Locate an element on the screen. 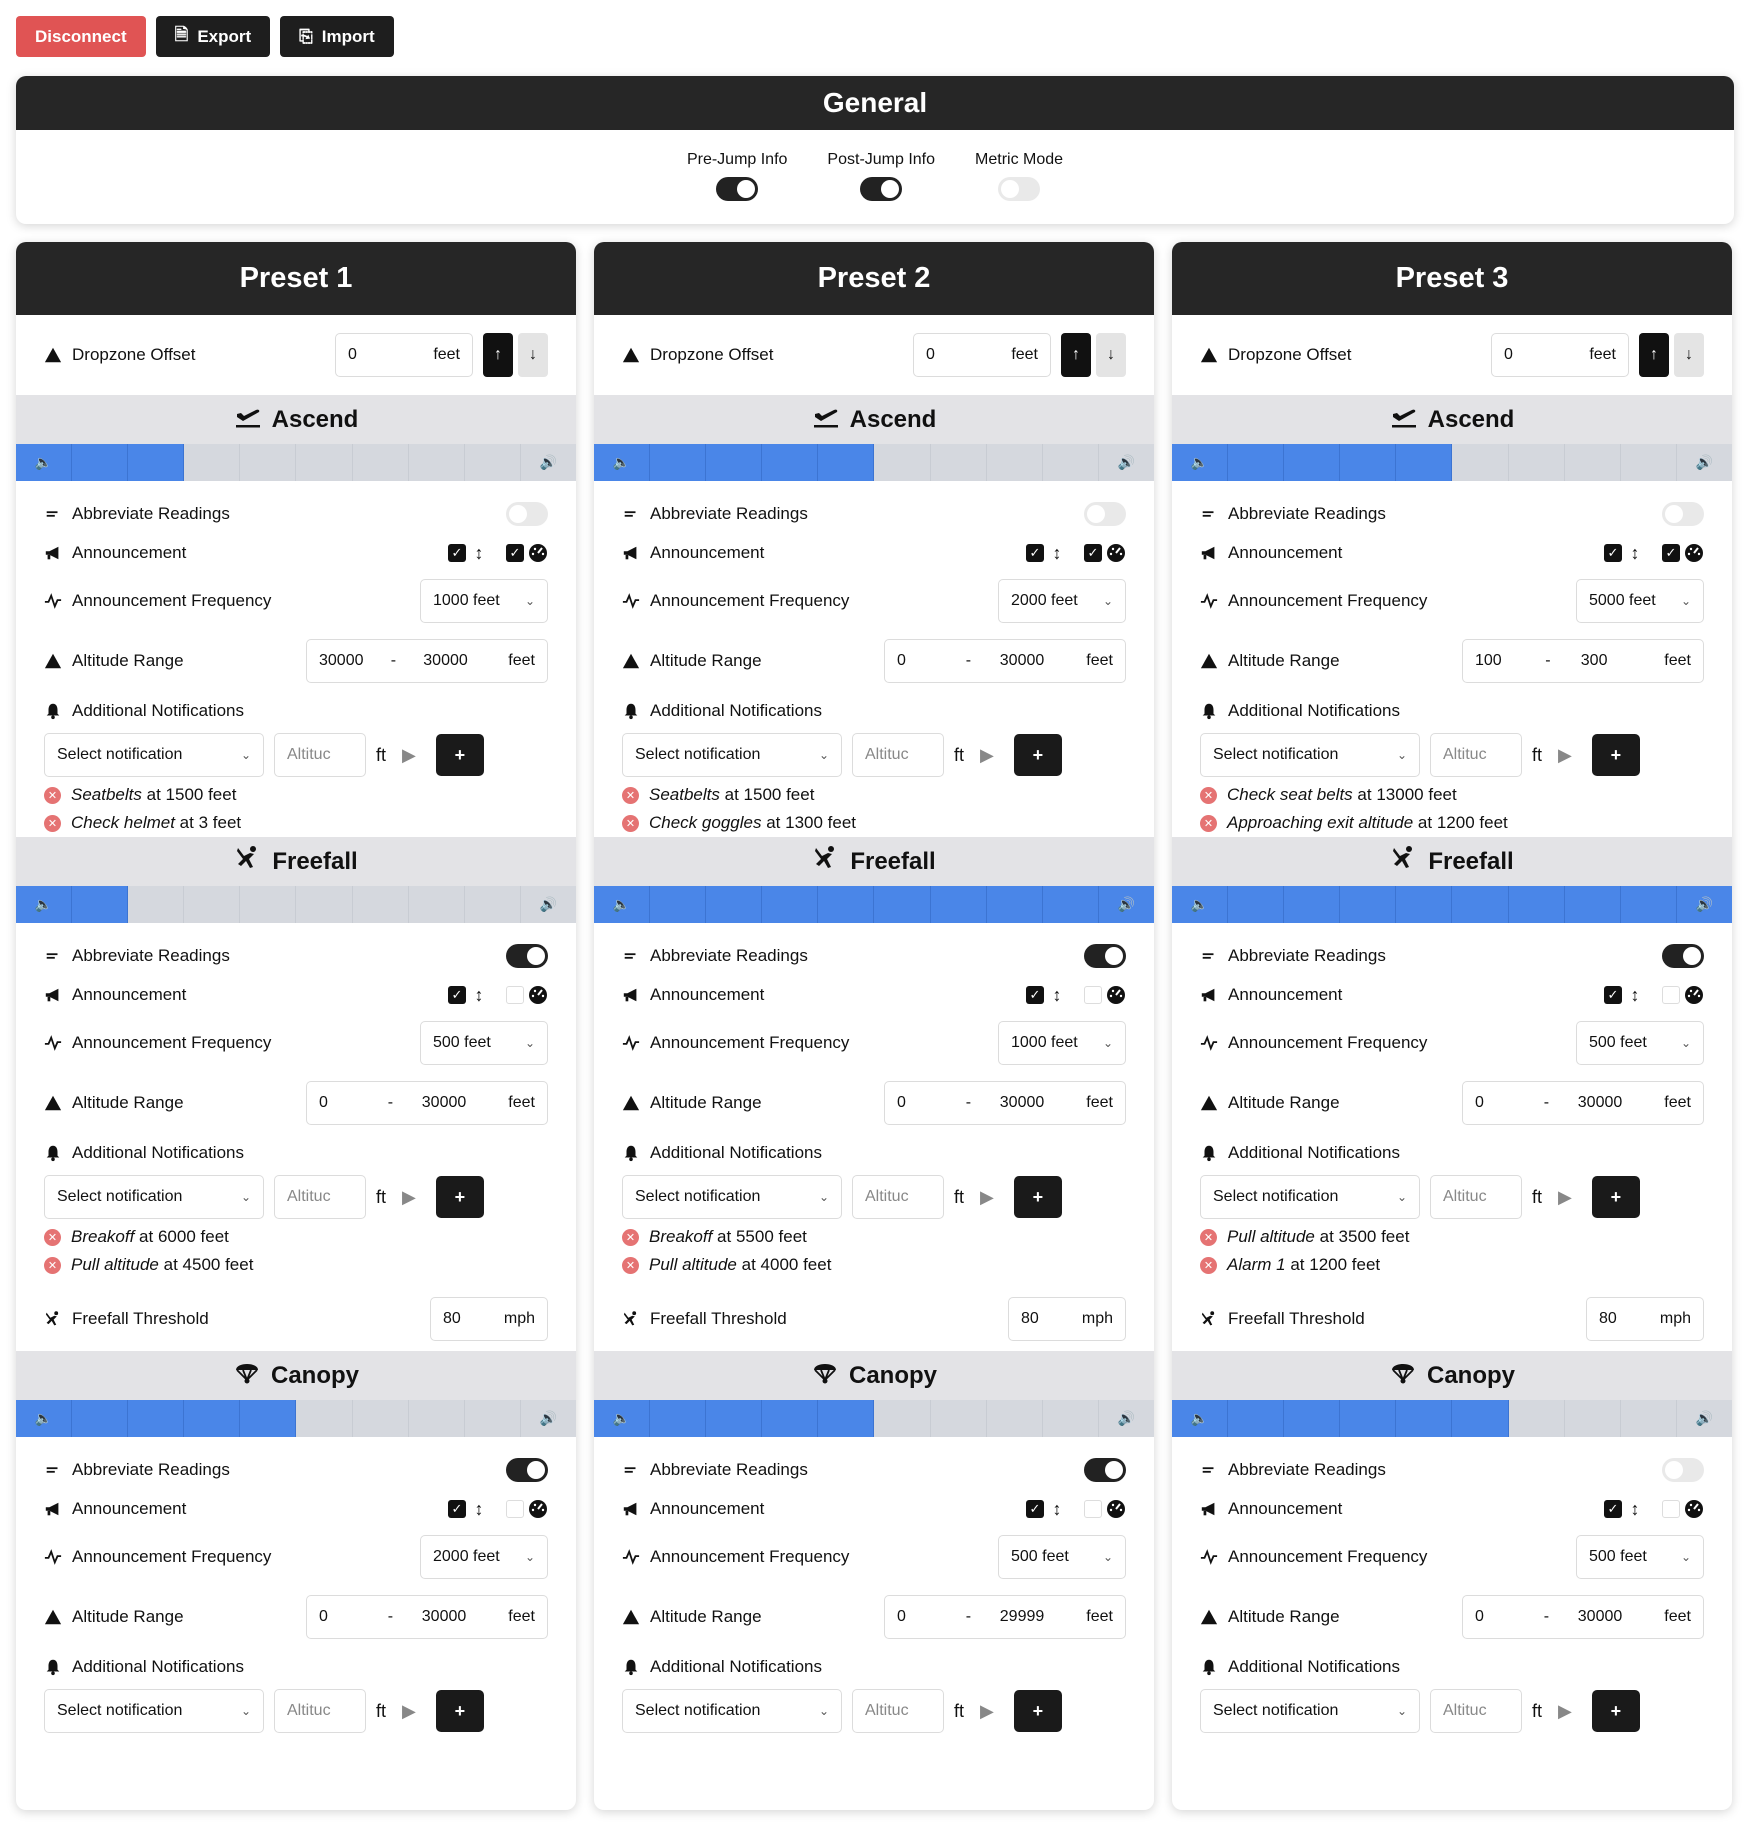 The height and width of the screenshot is (1828, 1750). altitude-max: 300 is located at coordinates (1601, 661).